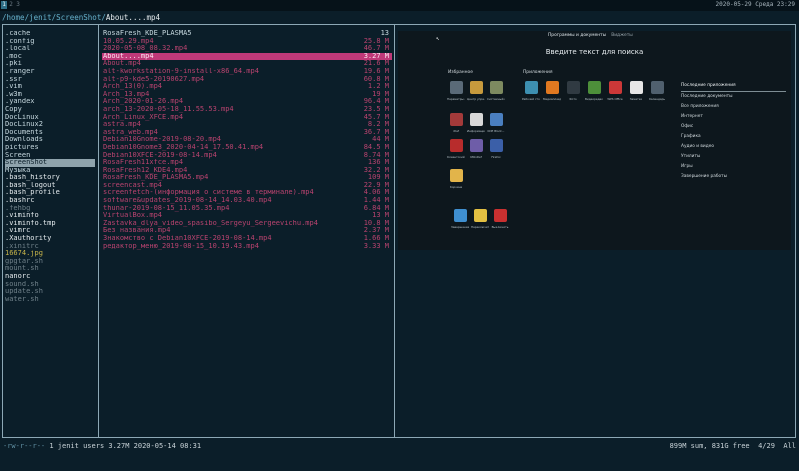 The width and height of the screenshot is (799, 471). Describe the element at coordinates (247, 118) in the screenshot. I see `file-entry: Arch_Linux_XFCE.mp4 45.7 M` at that location.